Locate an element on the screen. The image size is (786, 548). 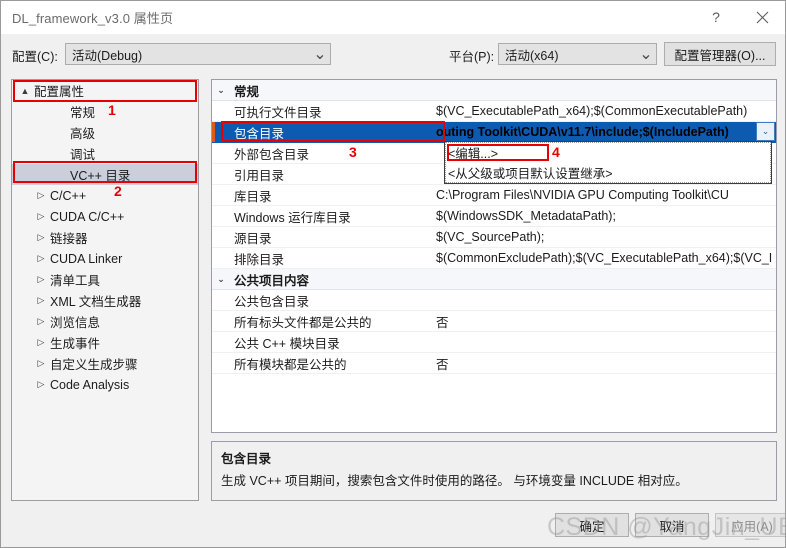
property-name: 库目录 is located at coordinates (253, 196).